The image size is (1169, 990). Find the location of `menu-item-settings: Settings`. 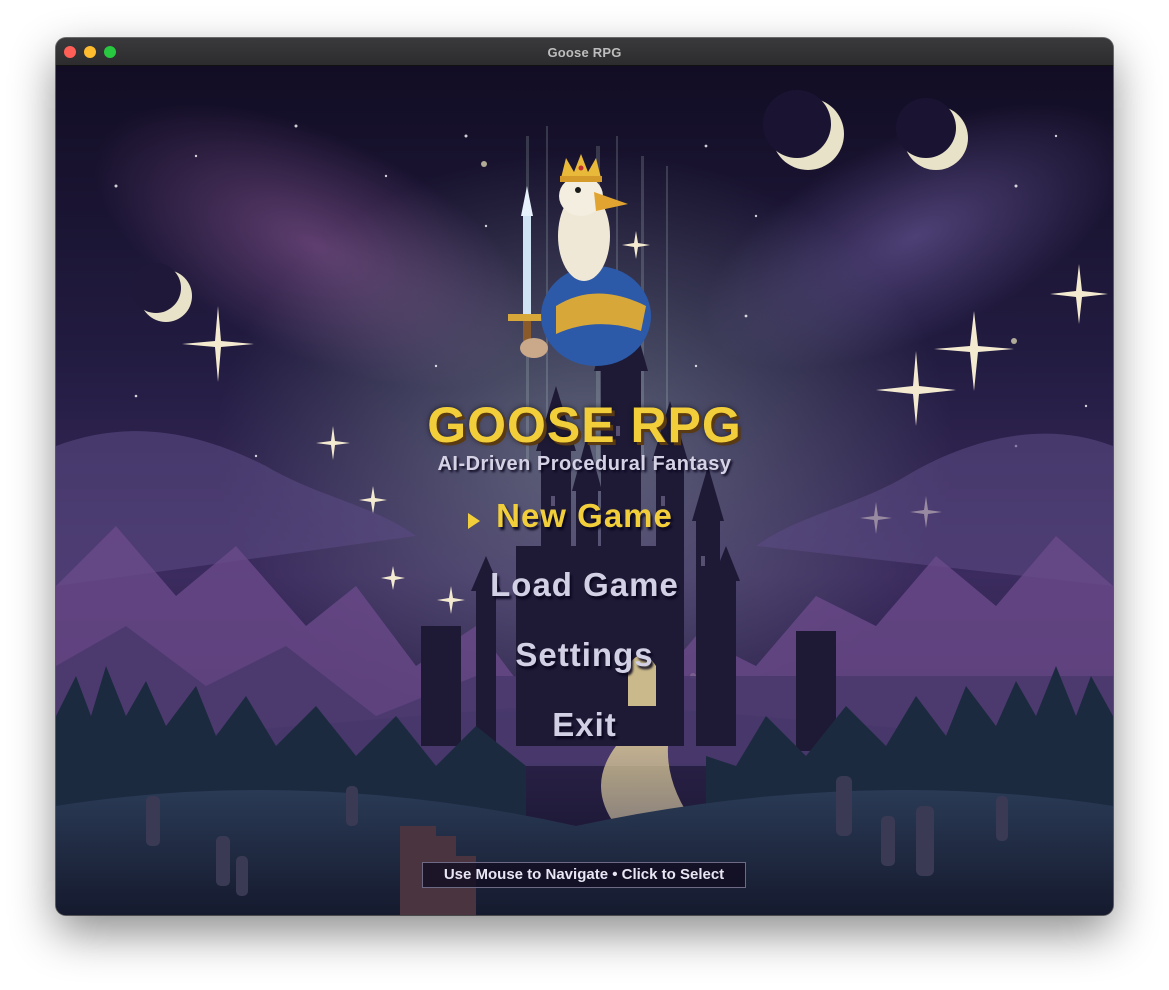

menu-item-settings: Settings is located at coordinates (584, 655).